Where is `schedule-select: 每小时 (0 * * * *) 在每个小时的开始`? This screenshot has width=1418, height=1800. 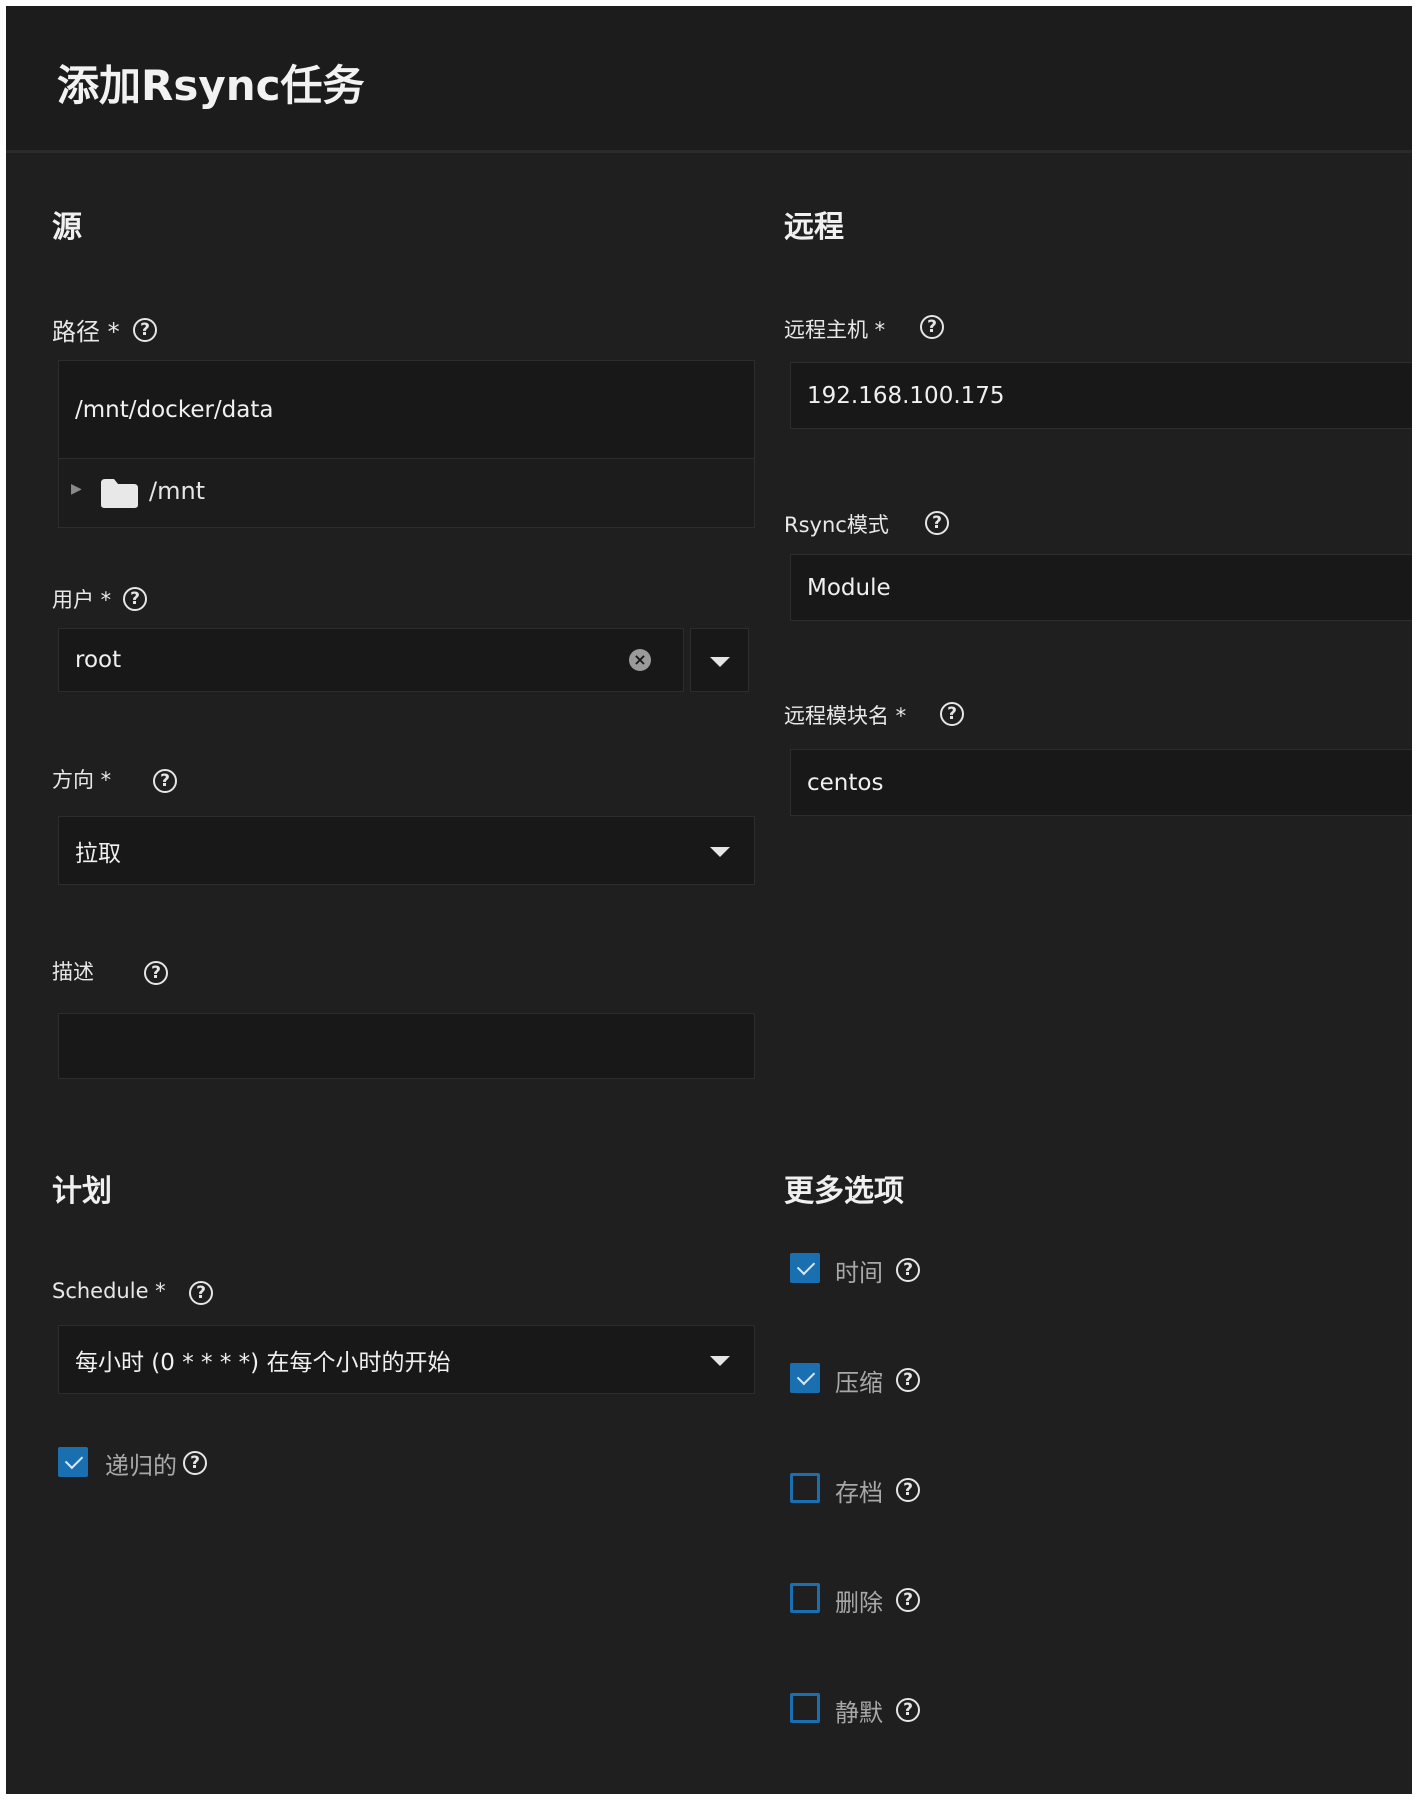
schedule-select: 每小时 (0 * * * *) 在每个小时的开始 is located at coordinates (406, 1359).